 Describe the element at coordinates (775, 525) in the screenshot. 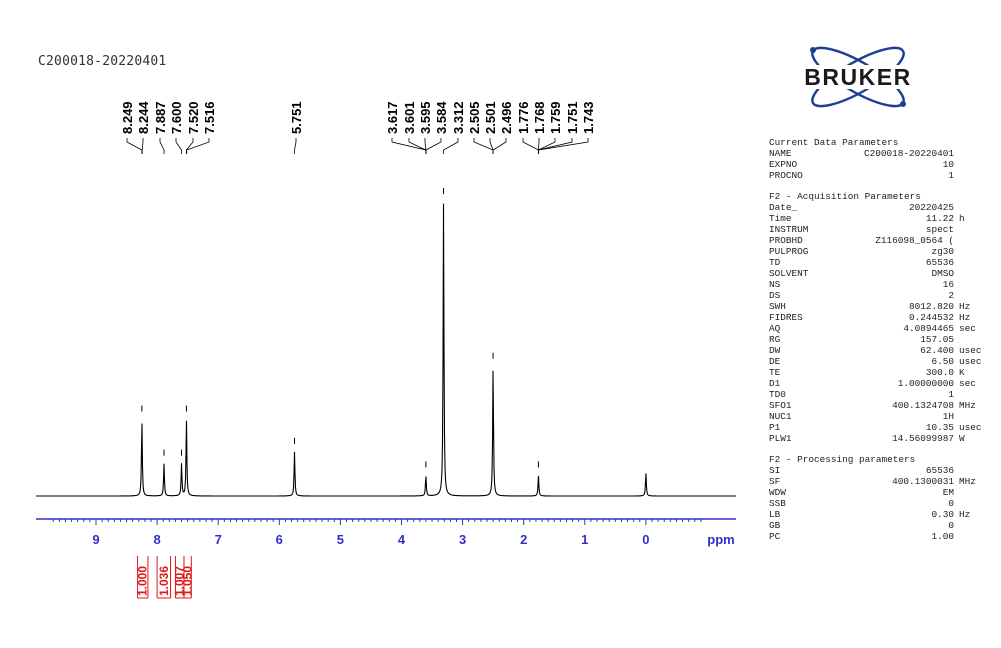

I see `param-name: GB` at that location.